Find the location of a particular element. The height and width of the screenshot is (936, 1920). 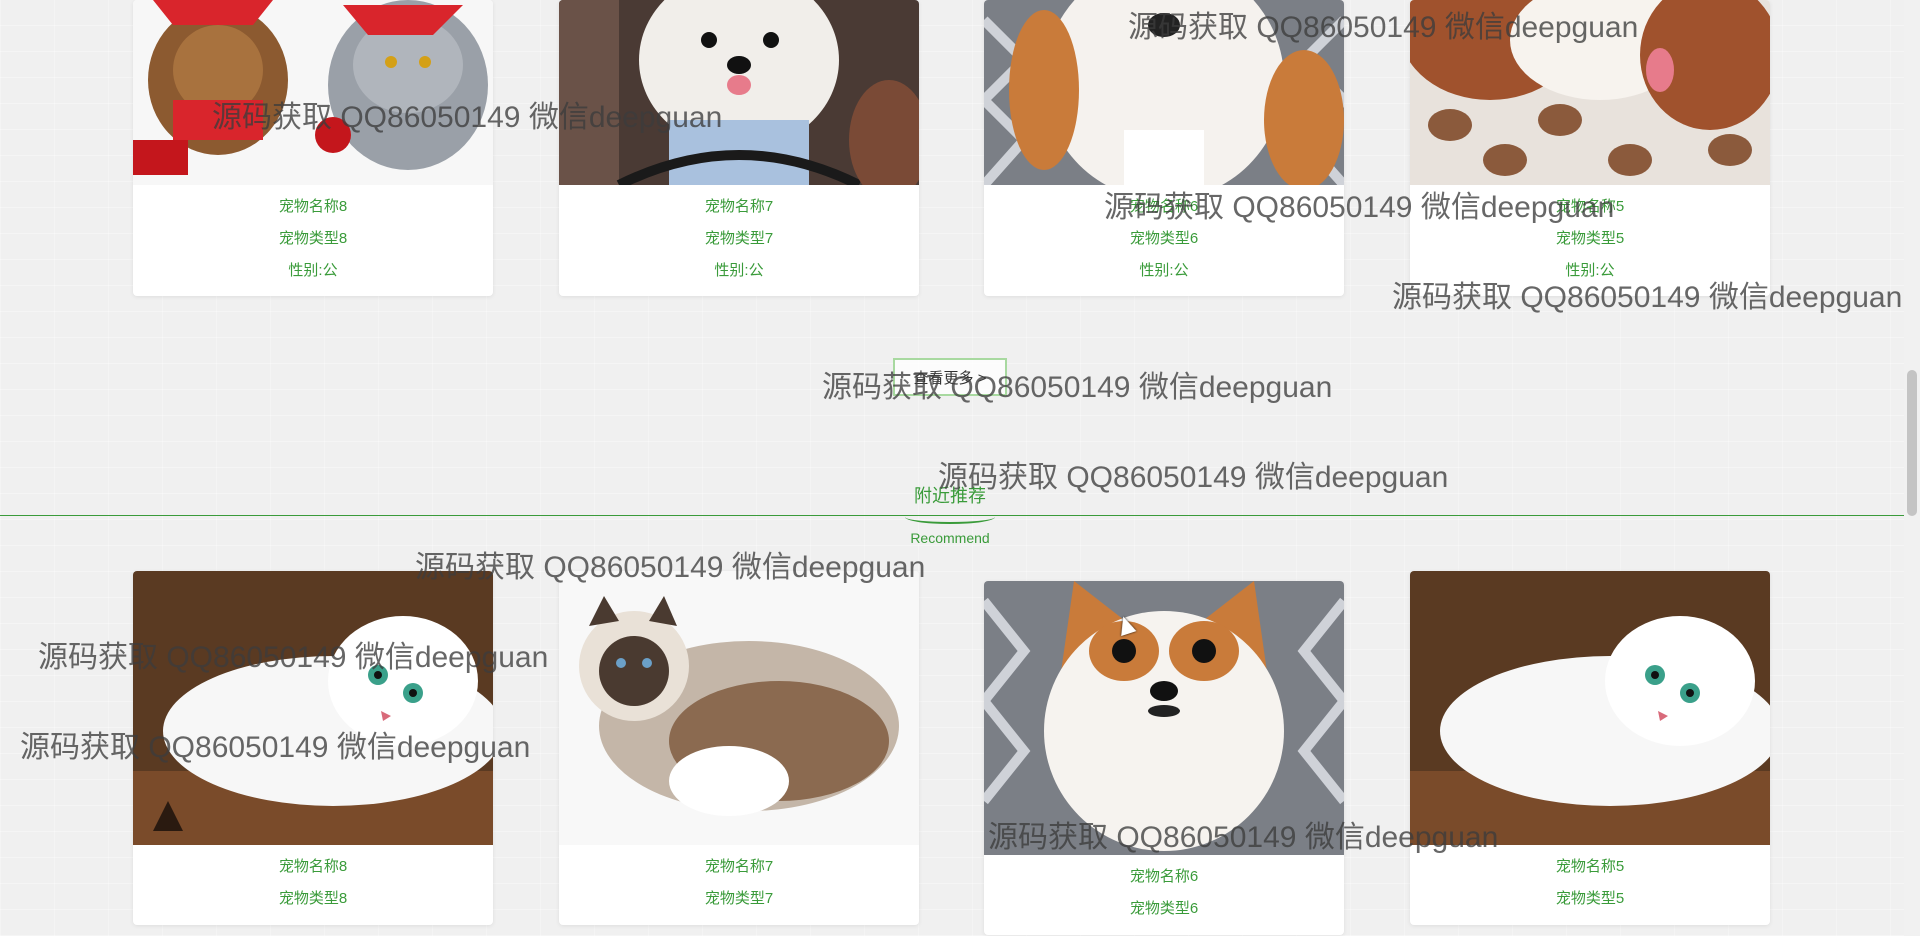

pet-card: 宠物名称6 宠物类型6 is located at coordinates (1164, 758).